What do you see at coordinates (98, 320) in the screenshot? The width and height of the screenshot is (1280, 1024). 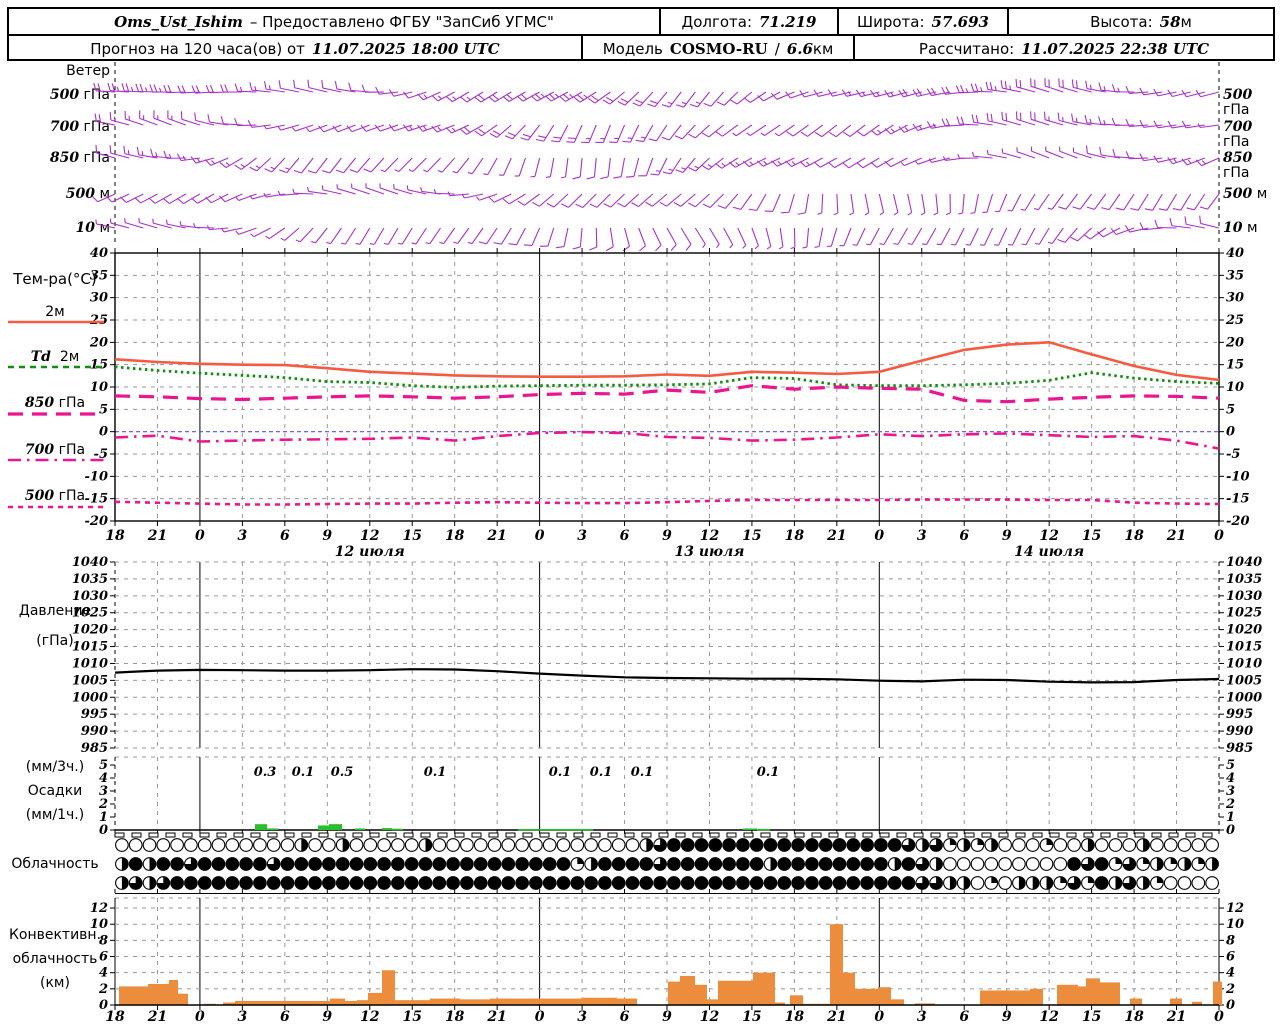 I see `svg-text: 25` at bounding box center [98, 320].